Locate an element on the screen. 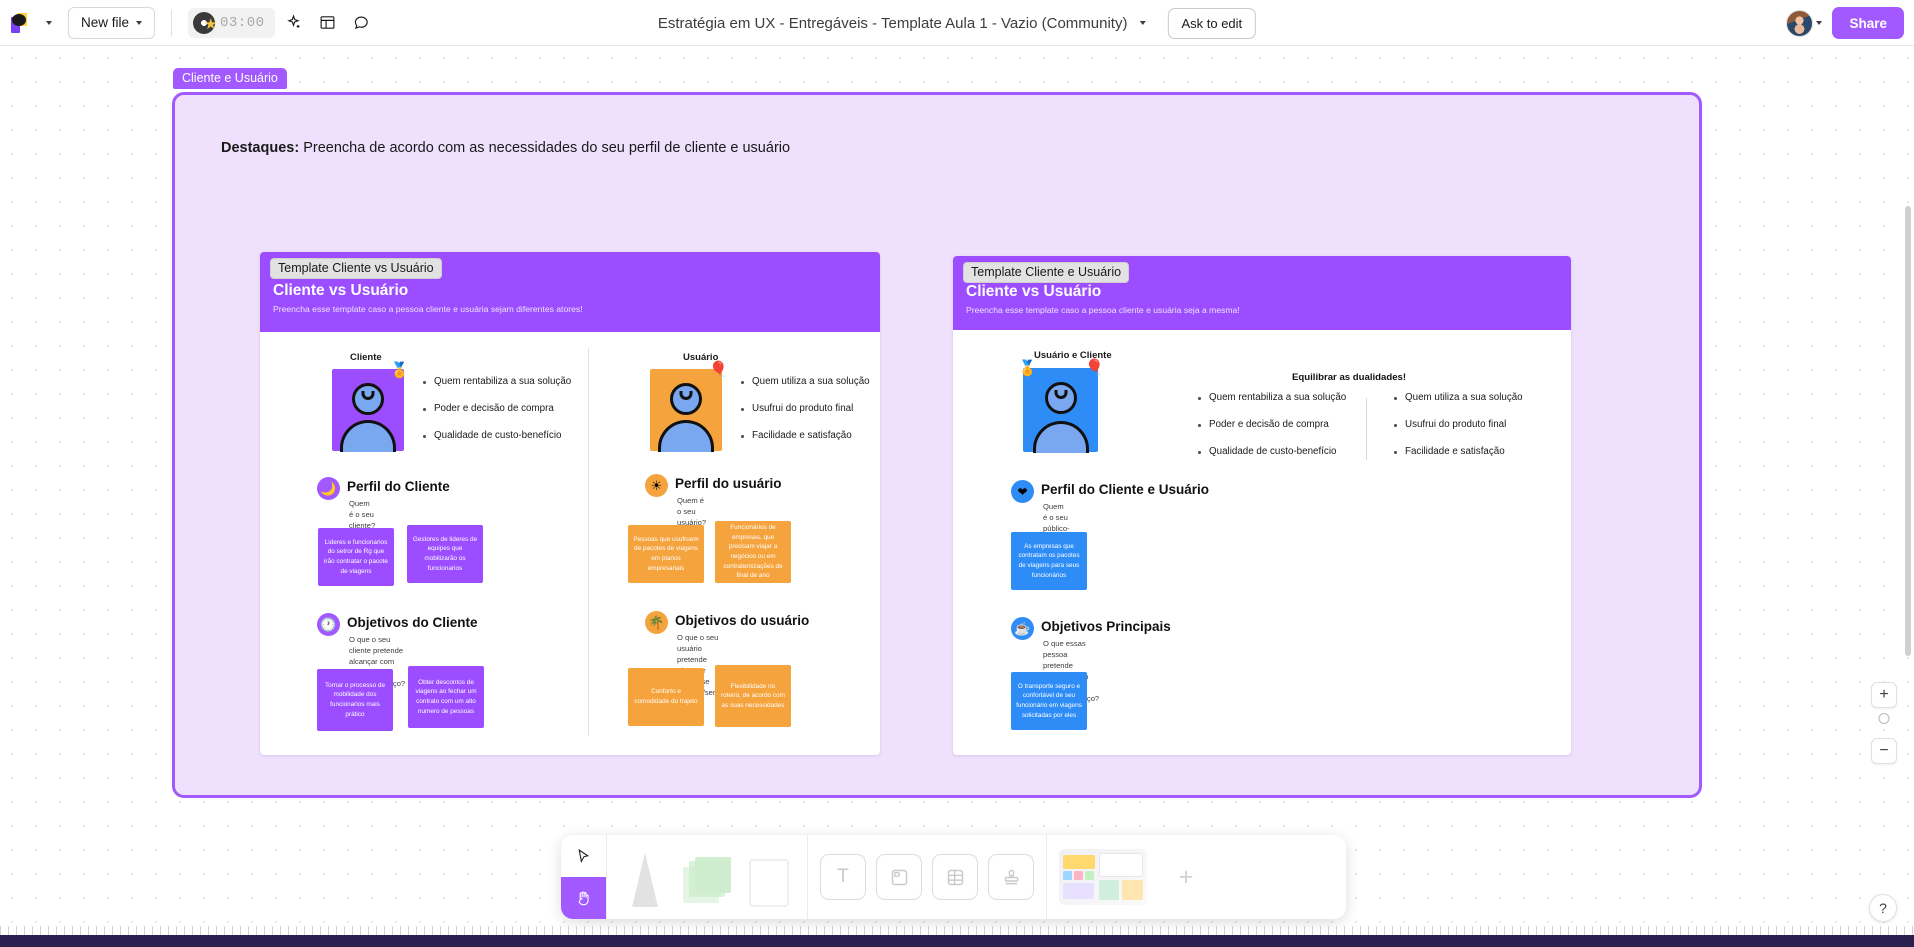  text-tool: T is located at coordinates (843, 877).